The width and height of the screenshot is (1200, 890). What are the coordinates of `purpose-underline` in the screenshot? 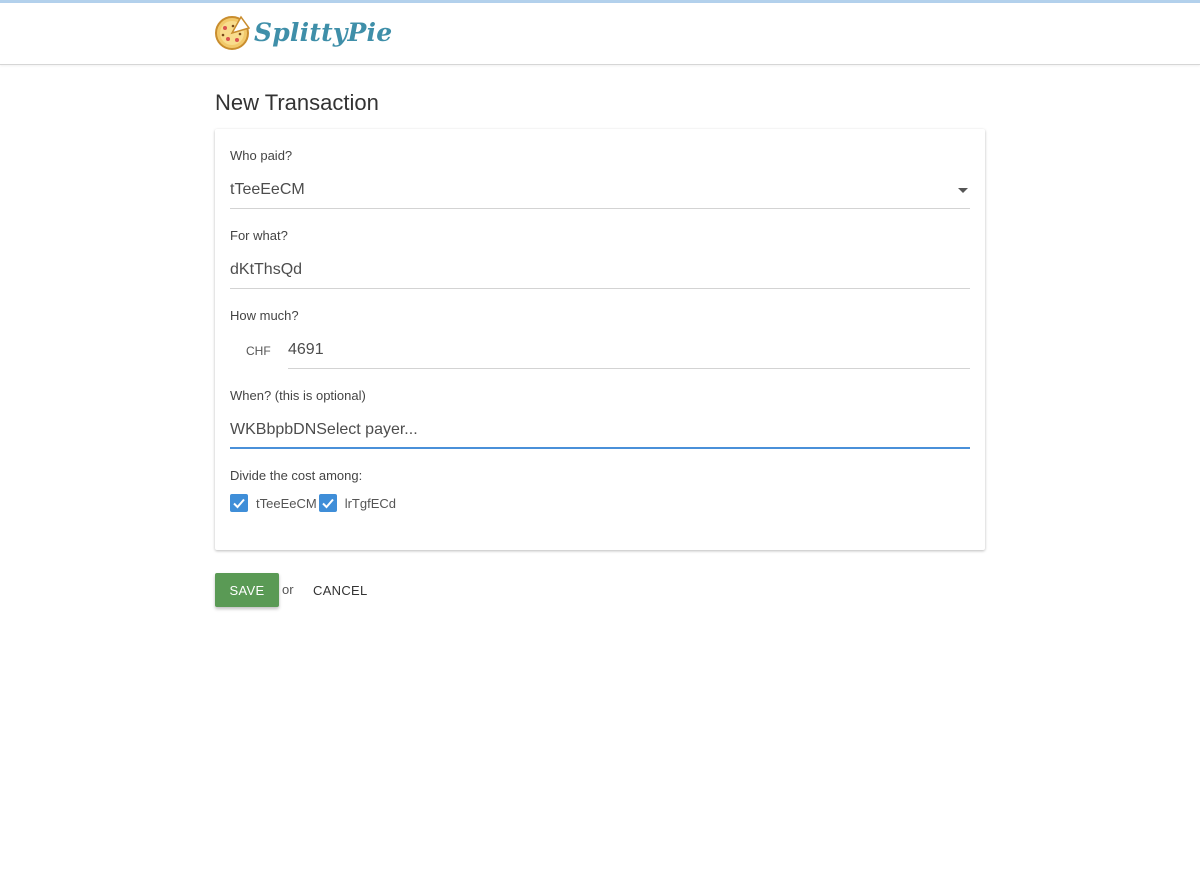 It's located at (600, 288).